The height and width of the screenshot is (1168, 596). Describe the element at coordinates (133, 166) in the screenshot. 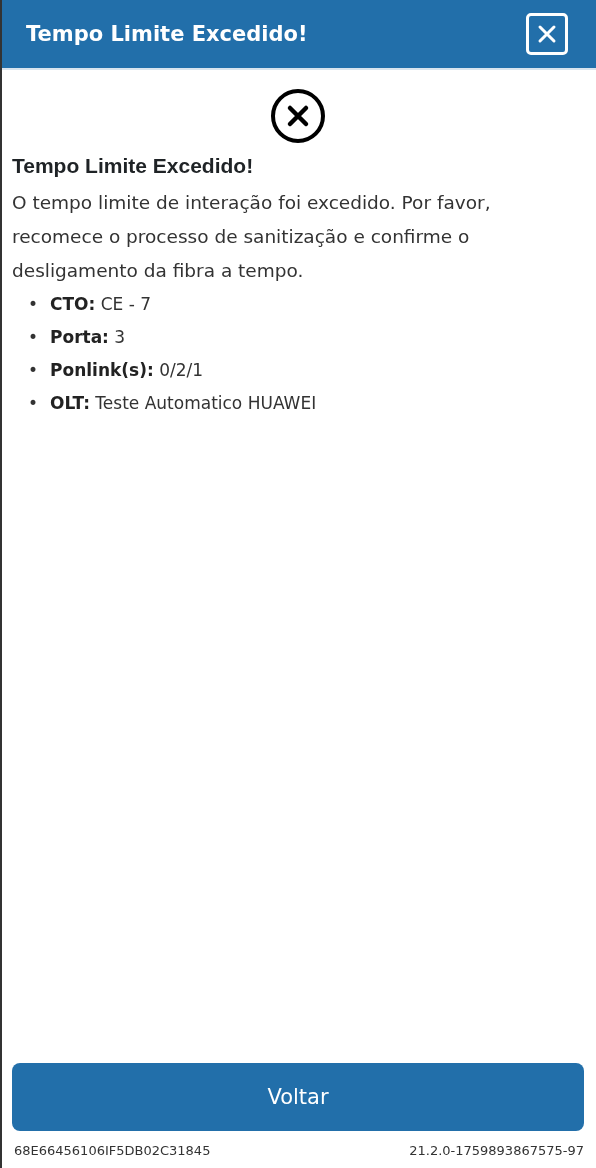

I see `message-heading: Tempo Limite Excedido!` at that location.